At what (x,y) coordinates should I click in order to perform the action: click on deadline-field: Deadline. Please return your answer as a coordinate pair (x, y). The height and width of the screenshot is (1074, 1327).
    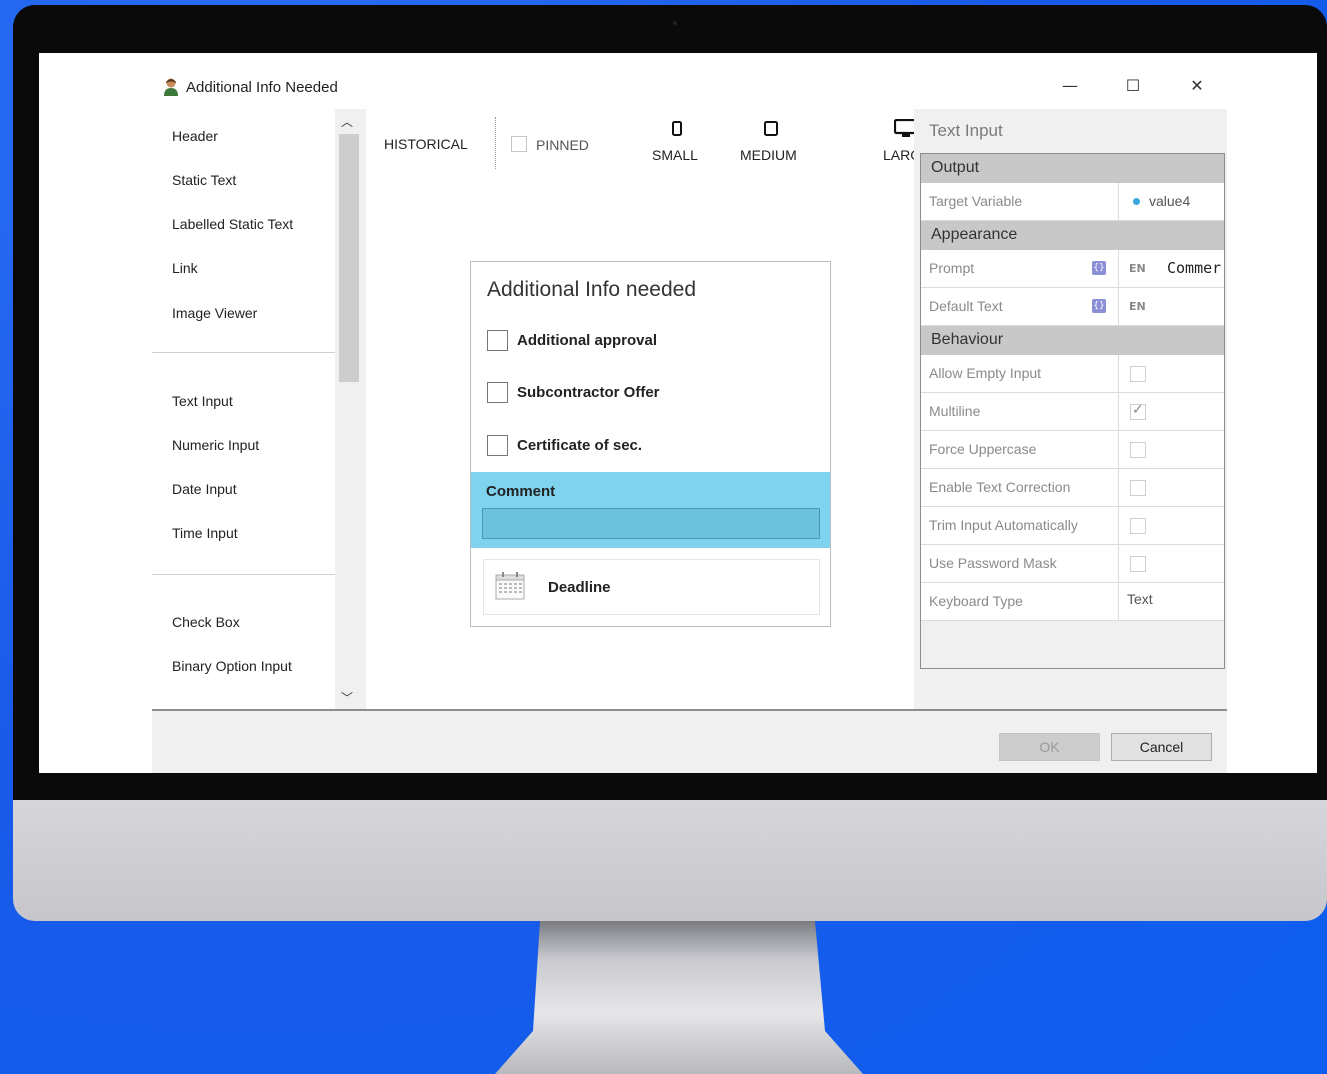
    Looking at the image, I should click on (651, 587).